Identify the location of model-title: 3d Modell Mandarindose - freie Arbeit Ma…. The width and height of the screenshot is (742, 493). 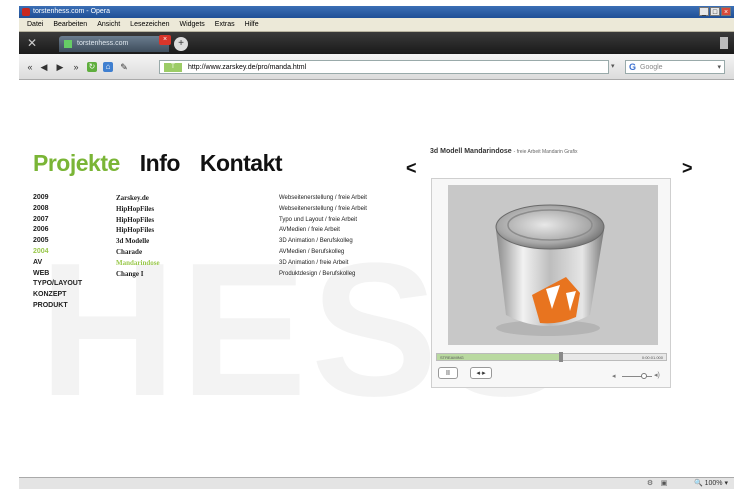
(504, 151).